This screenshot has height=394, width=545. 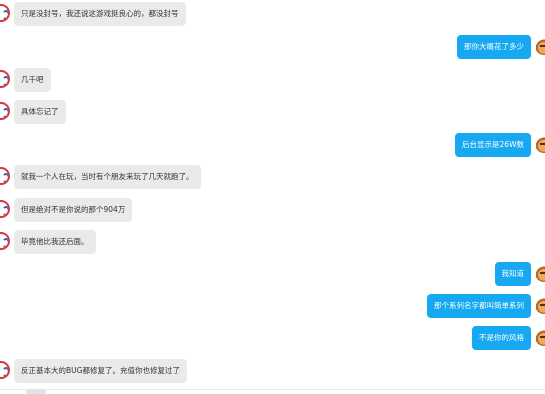 What do you see at coordinates (512, 274) in the screenshot?
I see `message-bubble-outgoing: 我知道` at bounding box center [512, 274].